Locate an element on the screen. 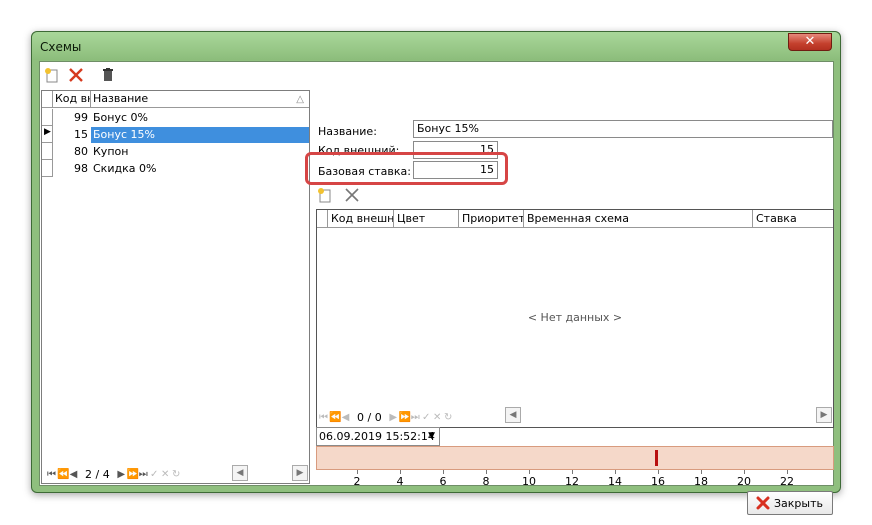 The image size is (872, 525). sort-ascending-icon: △ is located at coordinates (300, 99).